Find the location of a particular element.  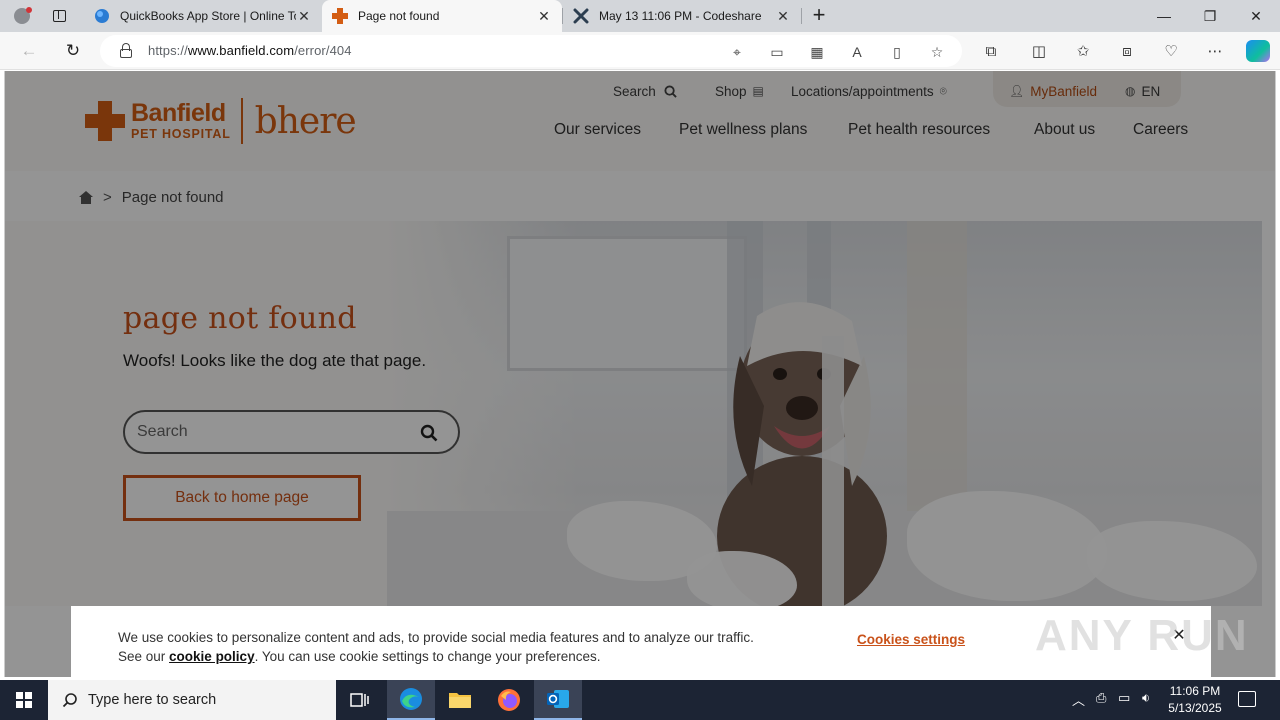

clock-time: 11:06 PM is located at coordinates (1195, 691).